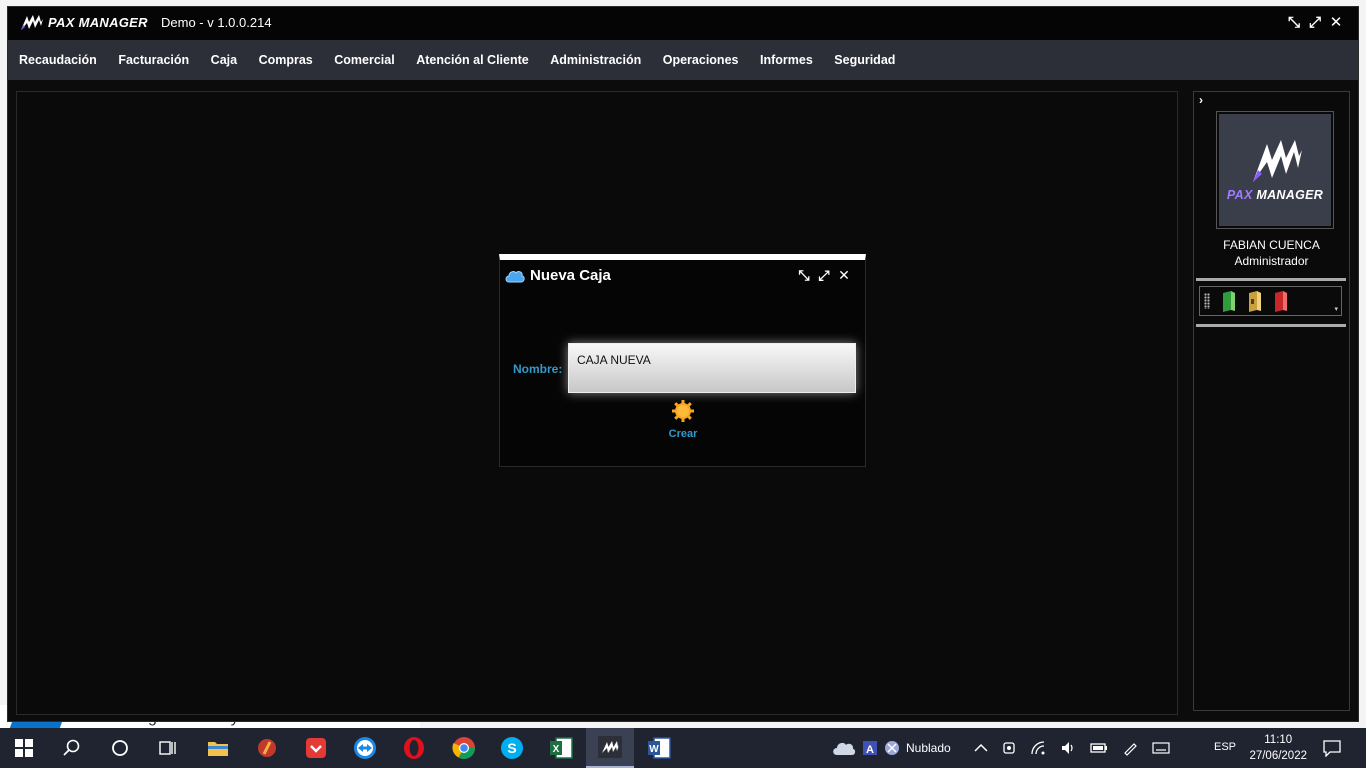 The image size is (1366, 768). I want to click on cortana-icon, so click(120, 748).